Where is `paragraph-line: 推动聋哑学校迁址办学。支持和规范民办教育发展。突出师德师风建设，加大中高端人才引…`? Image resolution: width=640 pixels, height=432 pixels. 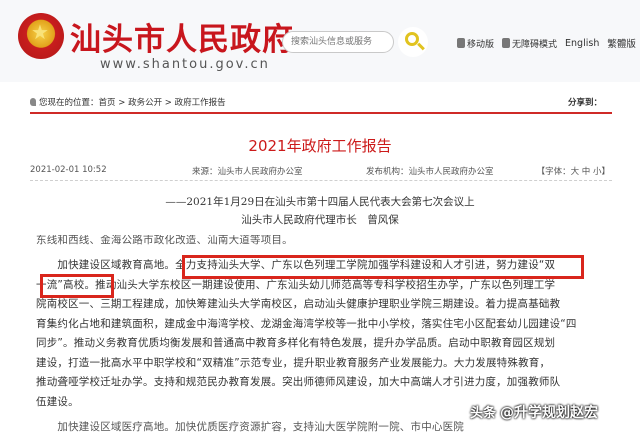 paragraph-line: 推动聋哑学校迁址办学。支持和规范民办教育发展。突出师德师风建设，加大中高端人才引… is located at coordinates (298, 382).